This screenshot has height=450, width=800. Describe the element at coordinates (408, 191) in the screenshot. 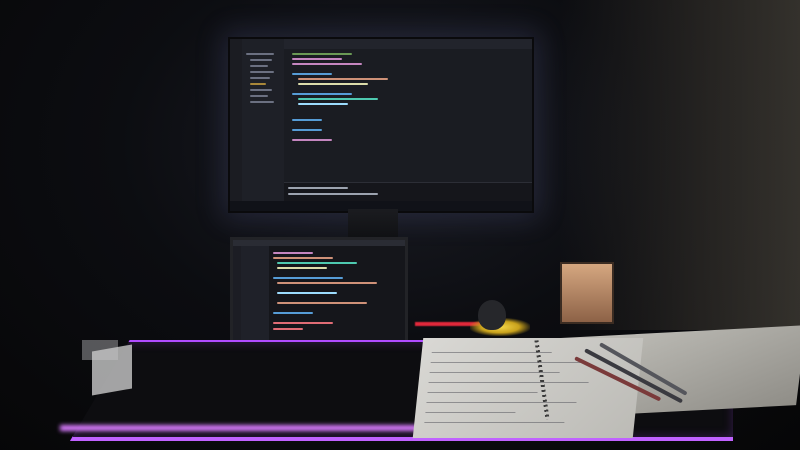

I see `terminal-panel` at that location.